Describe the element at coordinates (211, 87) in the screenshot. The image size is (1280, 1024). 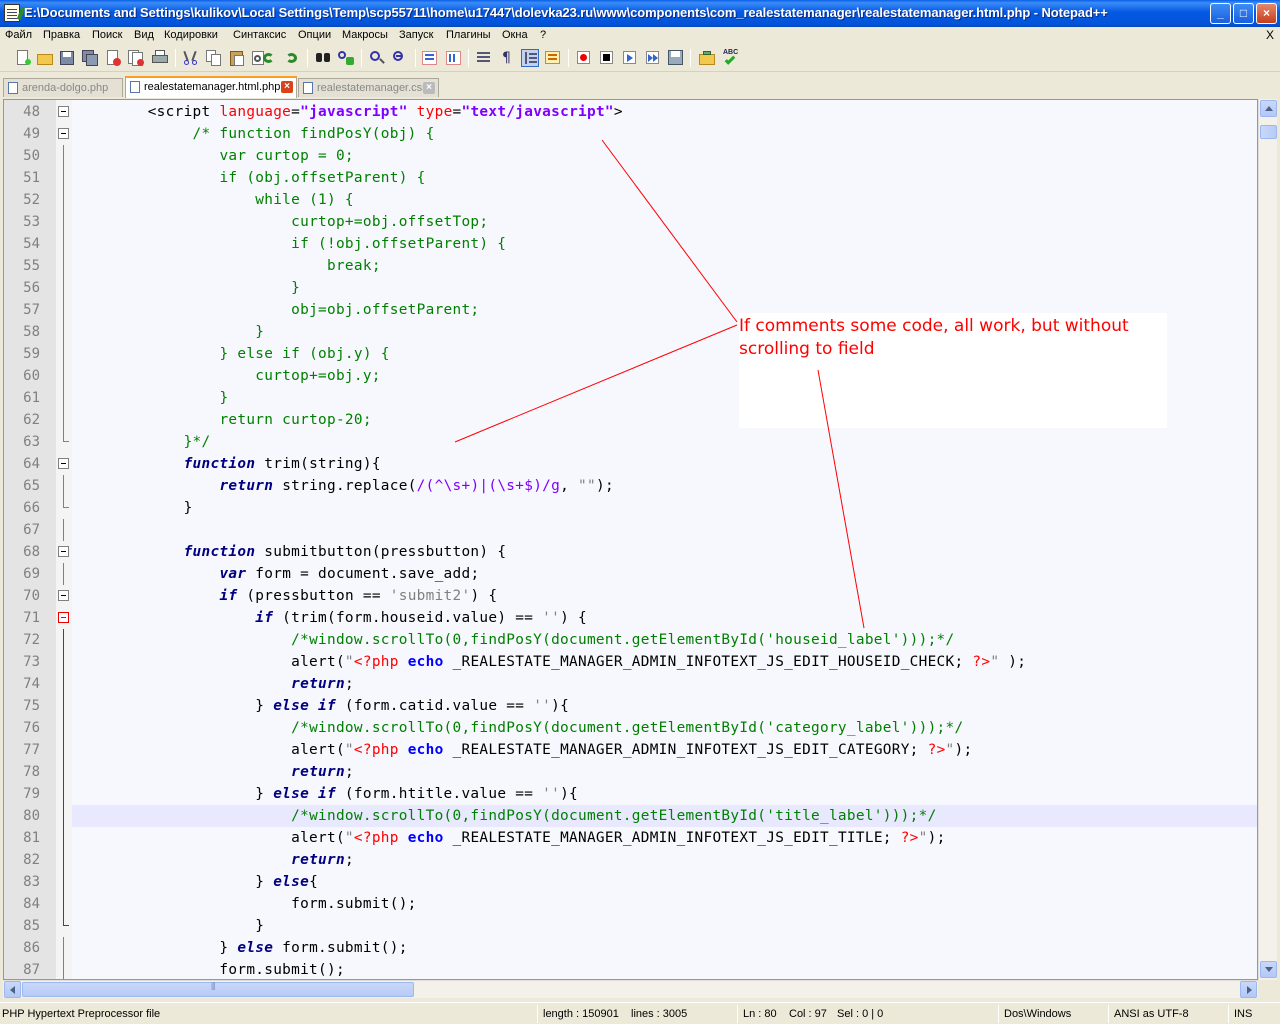
I see `tab-realestatemanager-html-php: realestatemanager.html.php ×` at that location.